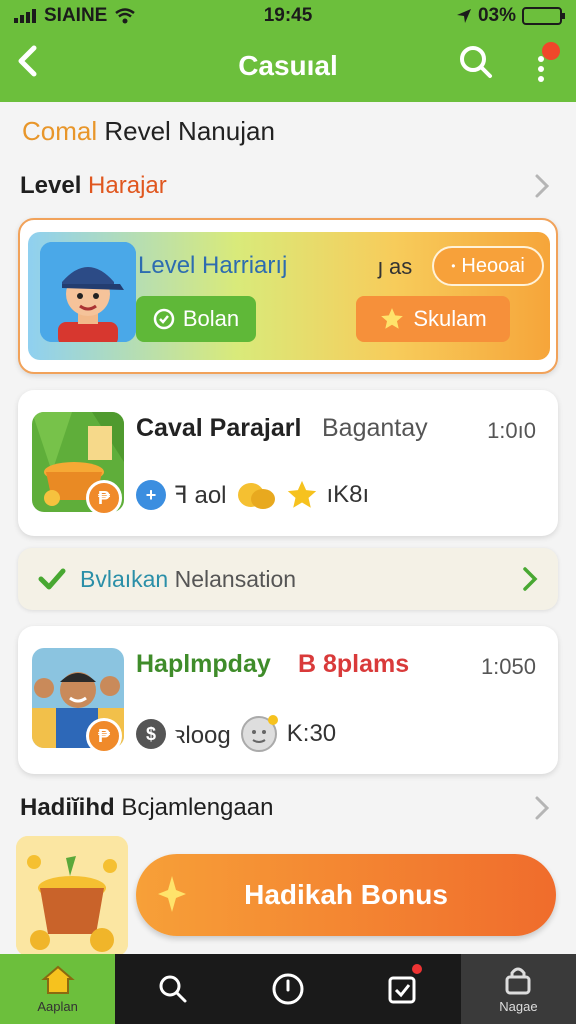 This screenshot has height=1024, width=576. I want to click on featured-count: ȷ as, so click(395, 266).